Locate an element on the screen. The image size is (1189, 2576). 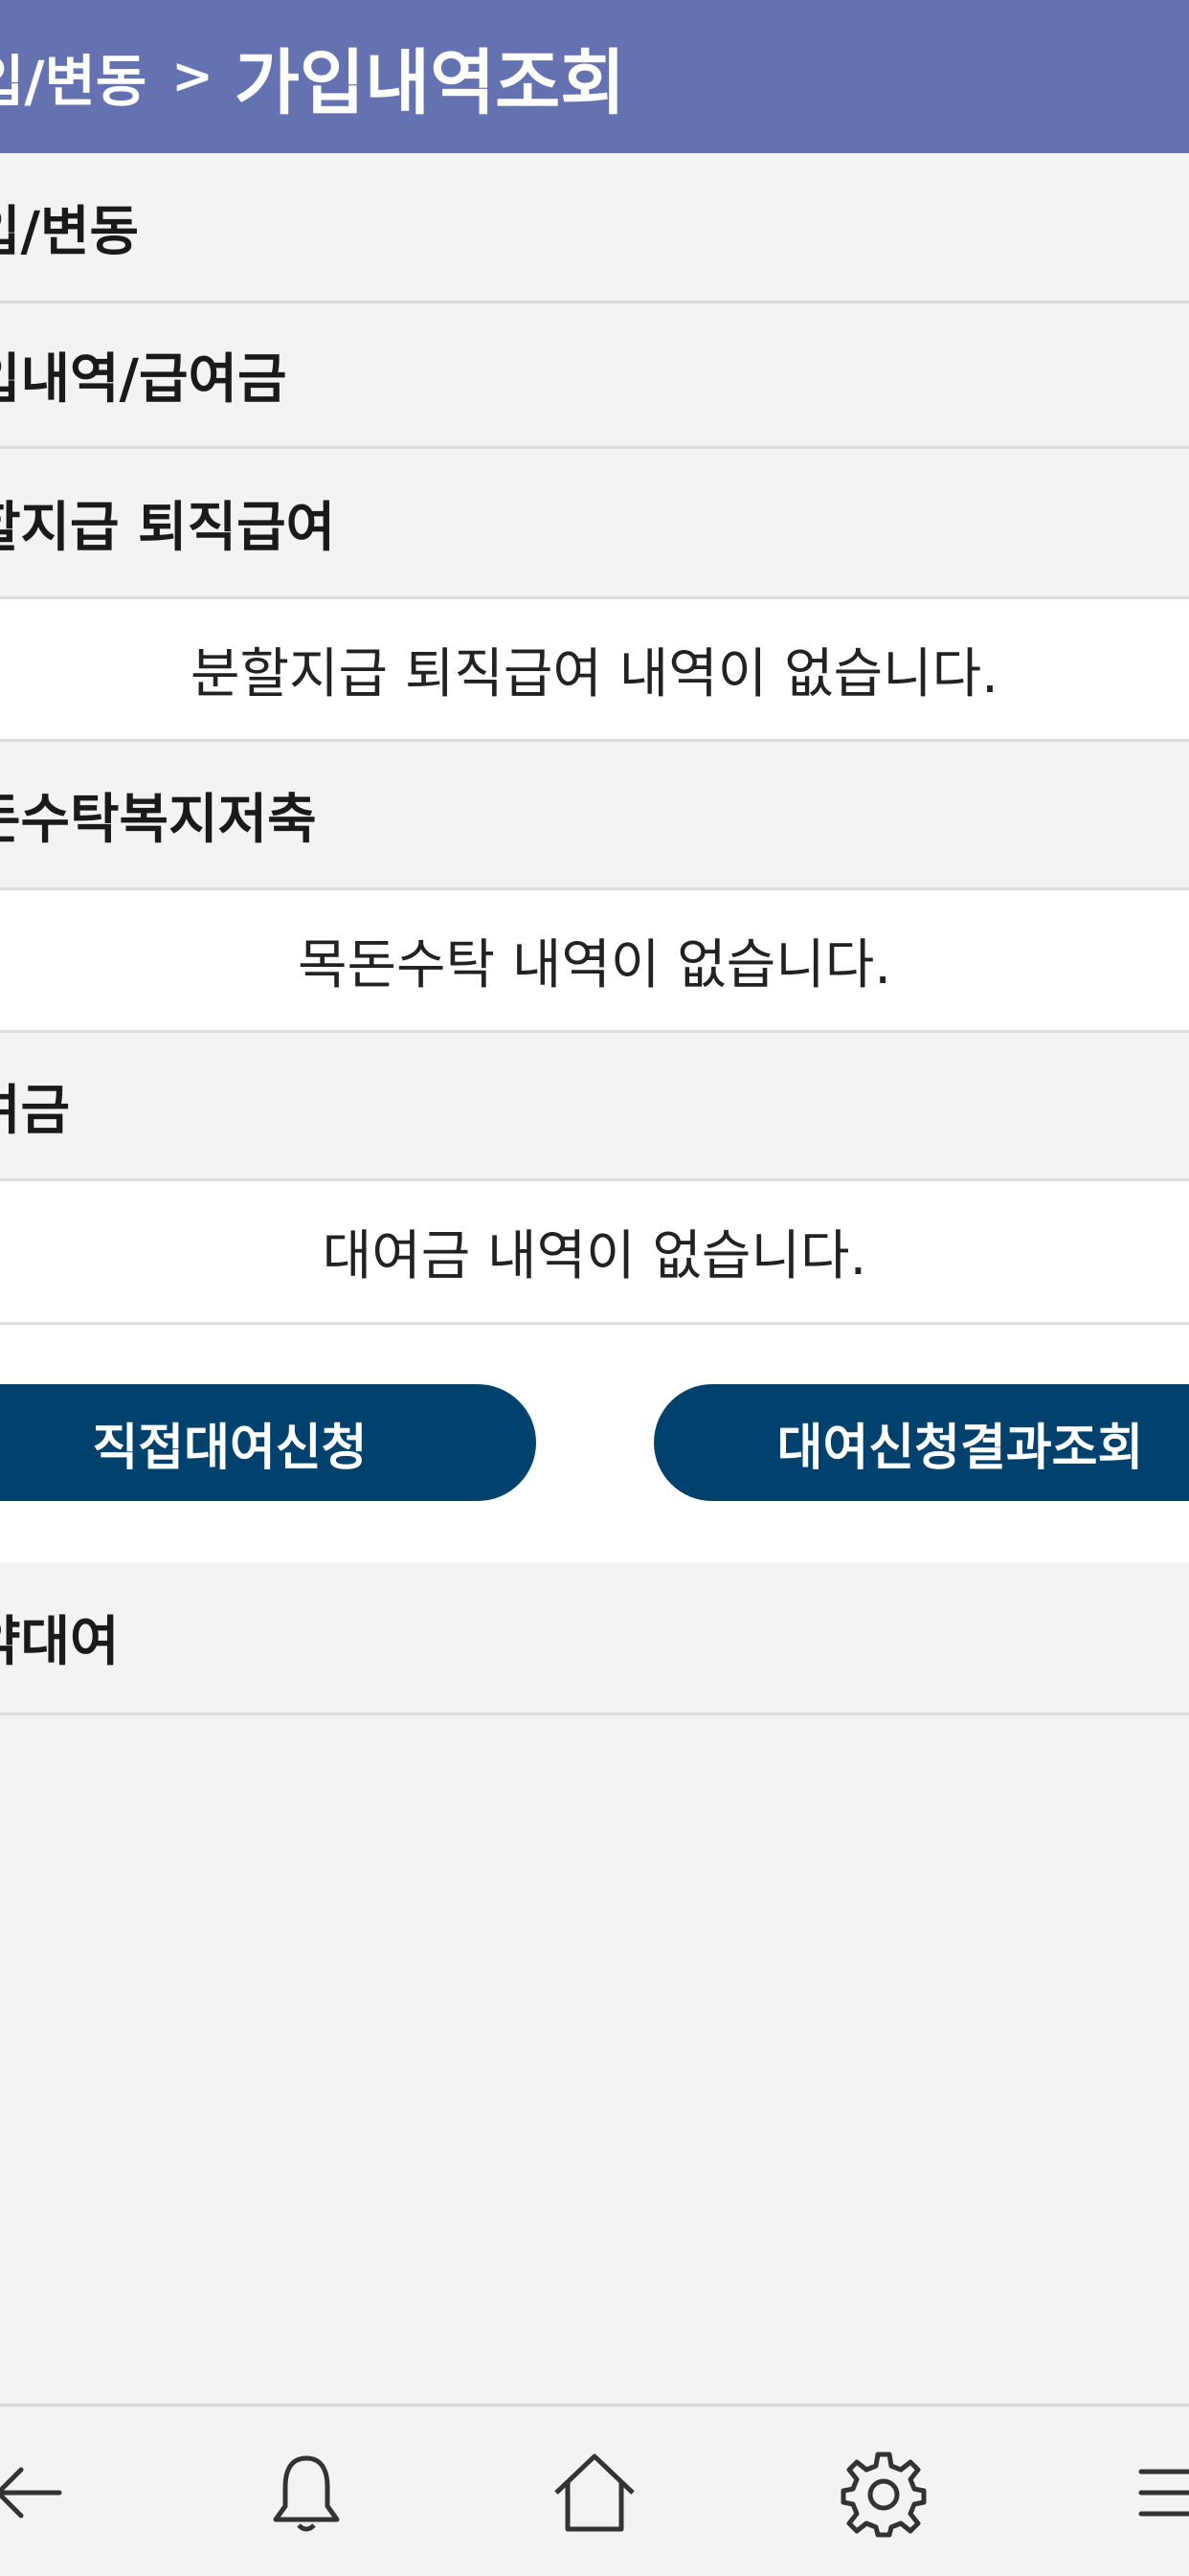
section-contract-loan: 약대여 is located at coordinates (594, 1639).